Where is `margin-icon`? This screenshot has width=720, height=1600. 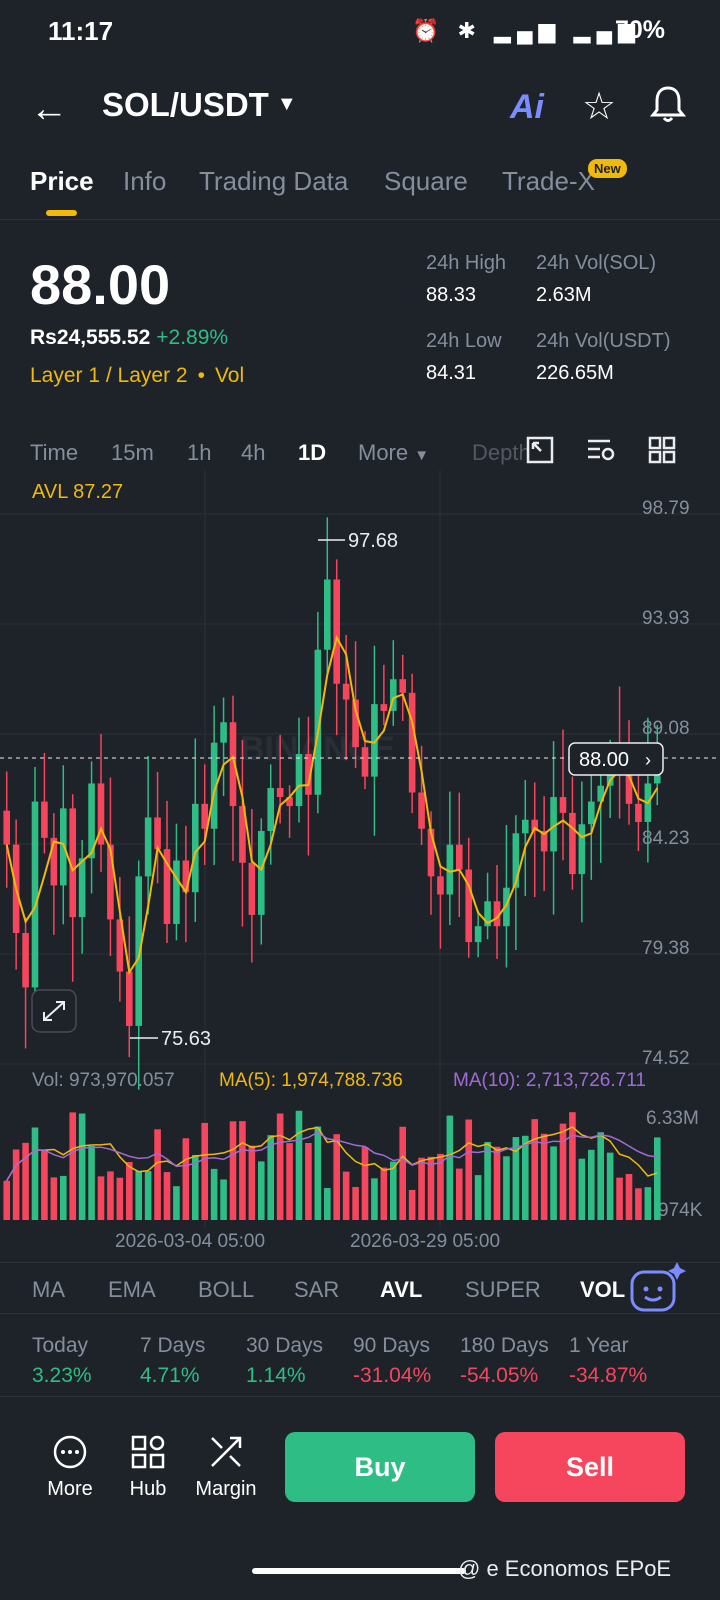 margin-icon is located at coordinates (226, 1453).